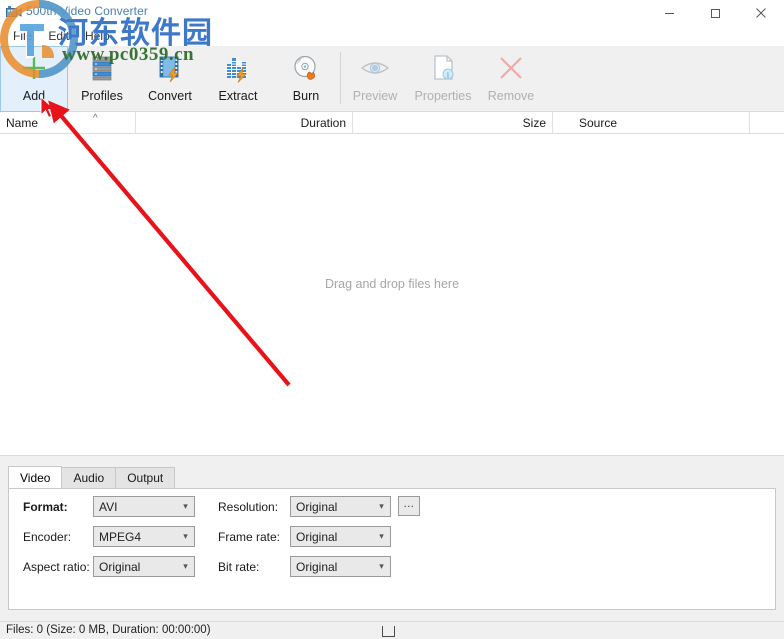 The width and height of the screenshot is (784, 639). What do you see at coordinates (170, 96) in the screenshot?
I see `convert-button-label: Convert` at bounding box center [170, 96].